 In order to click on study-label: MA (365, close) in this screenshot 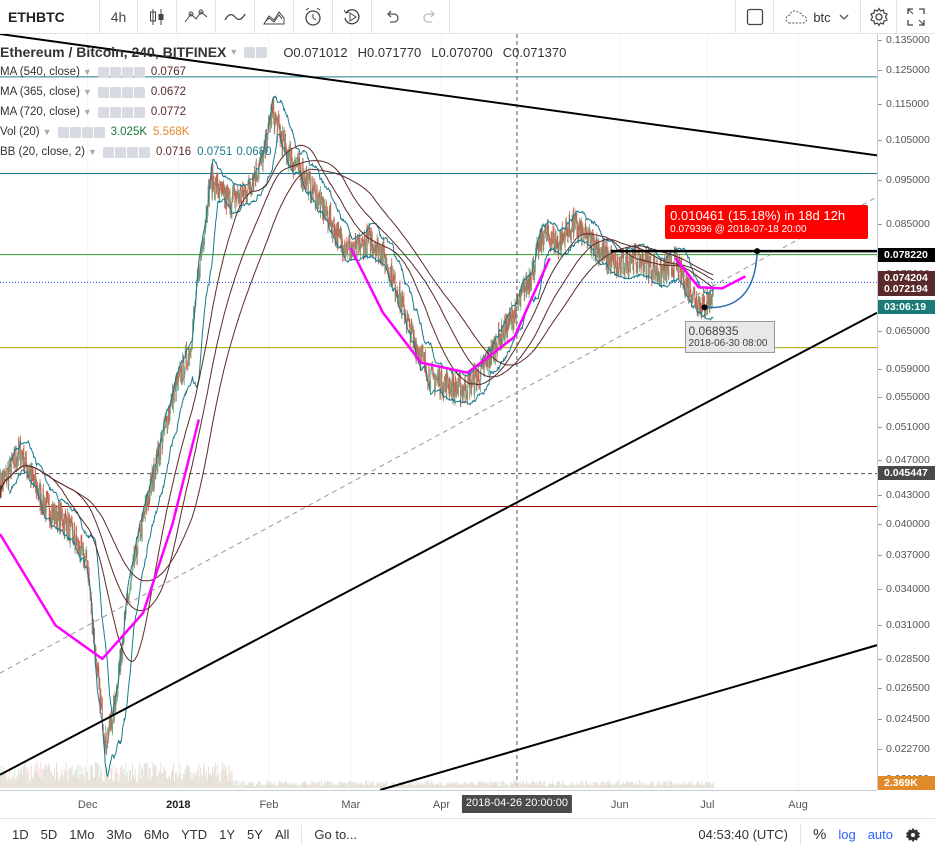, I will do `click(40, 92)`.